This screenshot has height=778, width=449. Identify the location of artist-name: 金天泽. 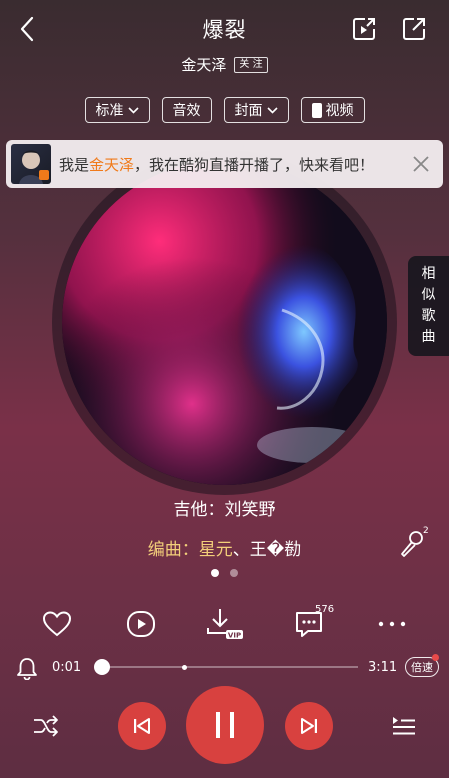
(203, 64).